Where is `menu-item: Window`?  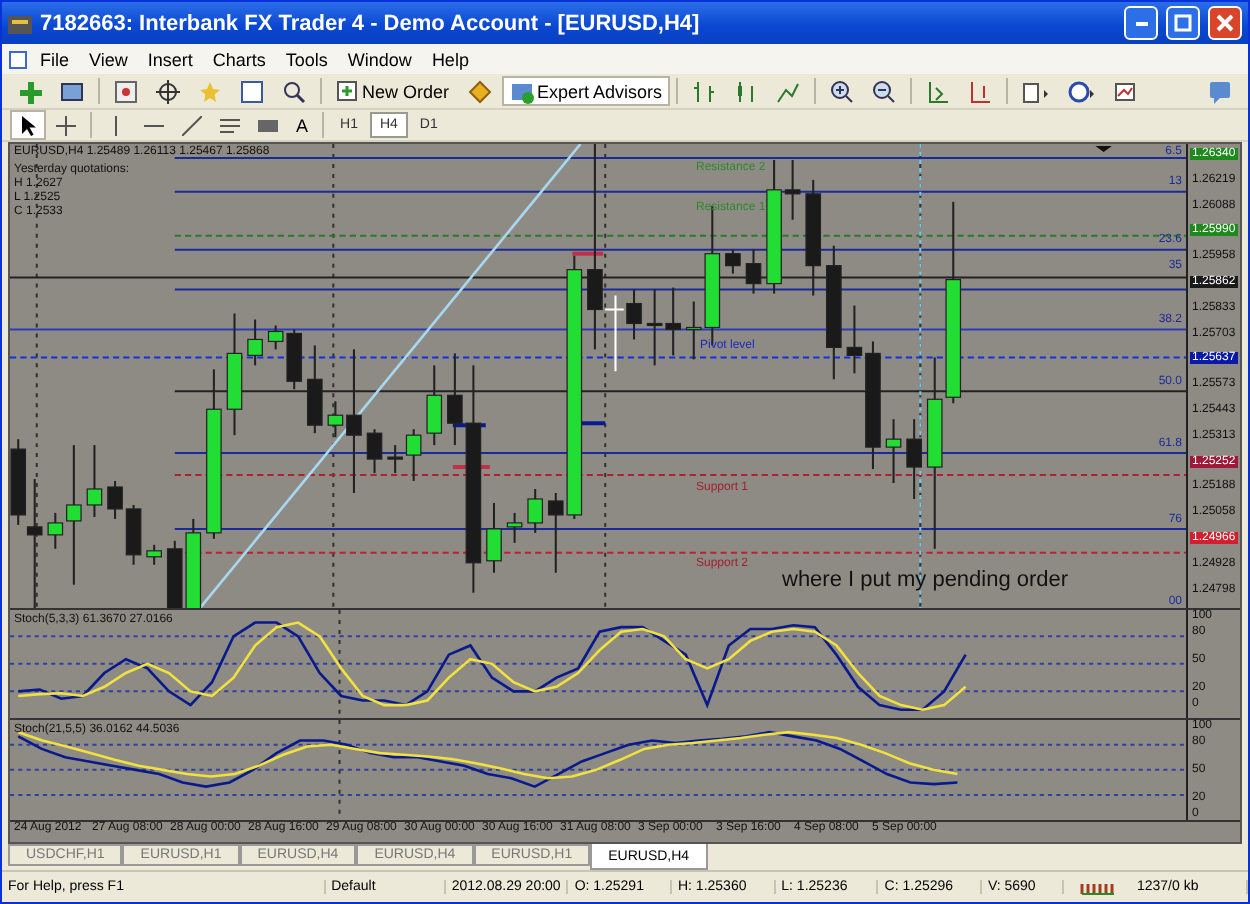
menu-item: Window is located at coordinates (379, 59).